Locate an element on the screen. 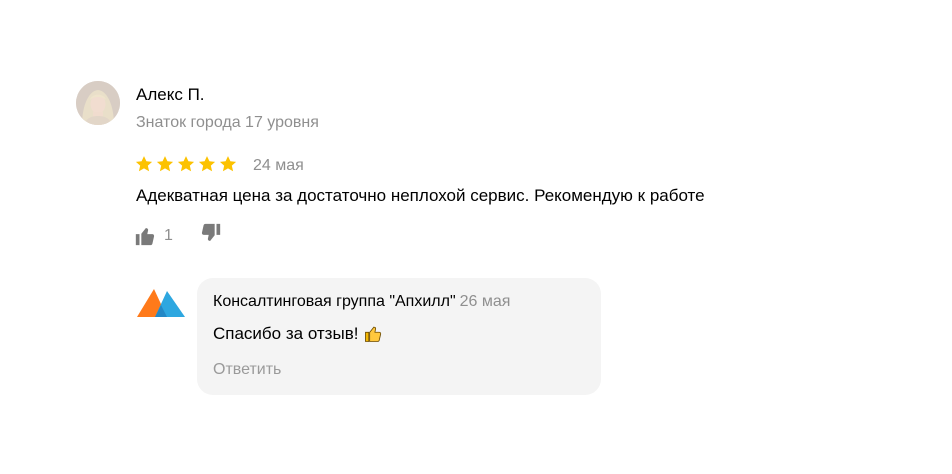  reply-button: Ответить is located at coordinates (247, 370).